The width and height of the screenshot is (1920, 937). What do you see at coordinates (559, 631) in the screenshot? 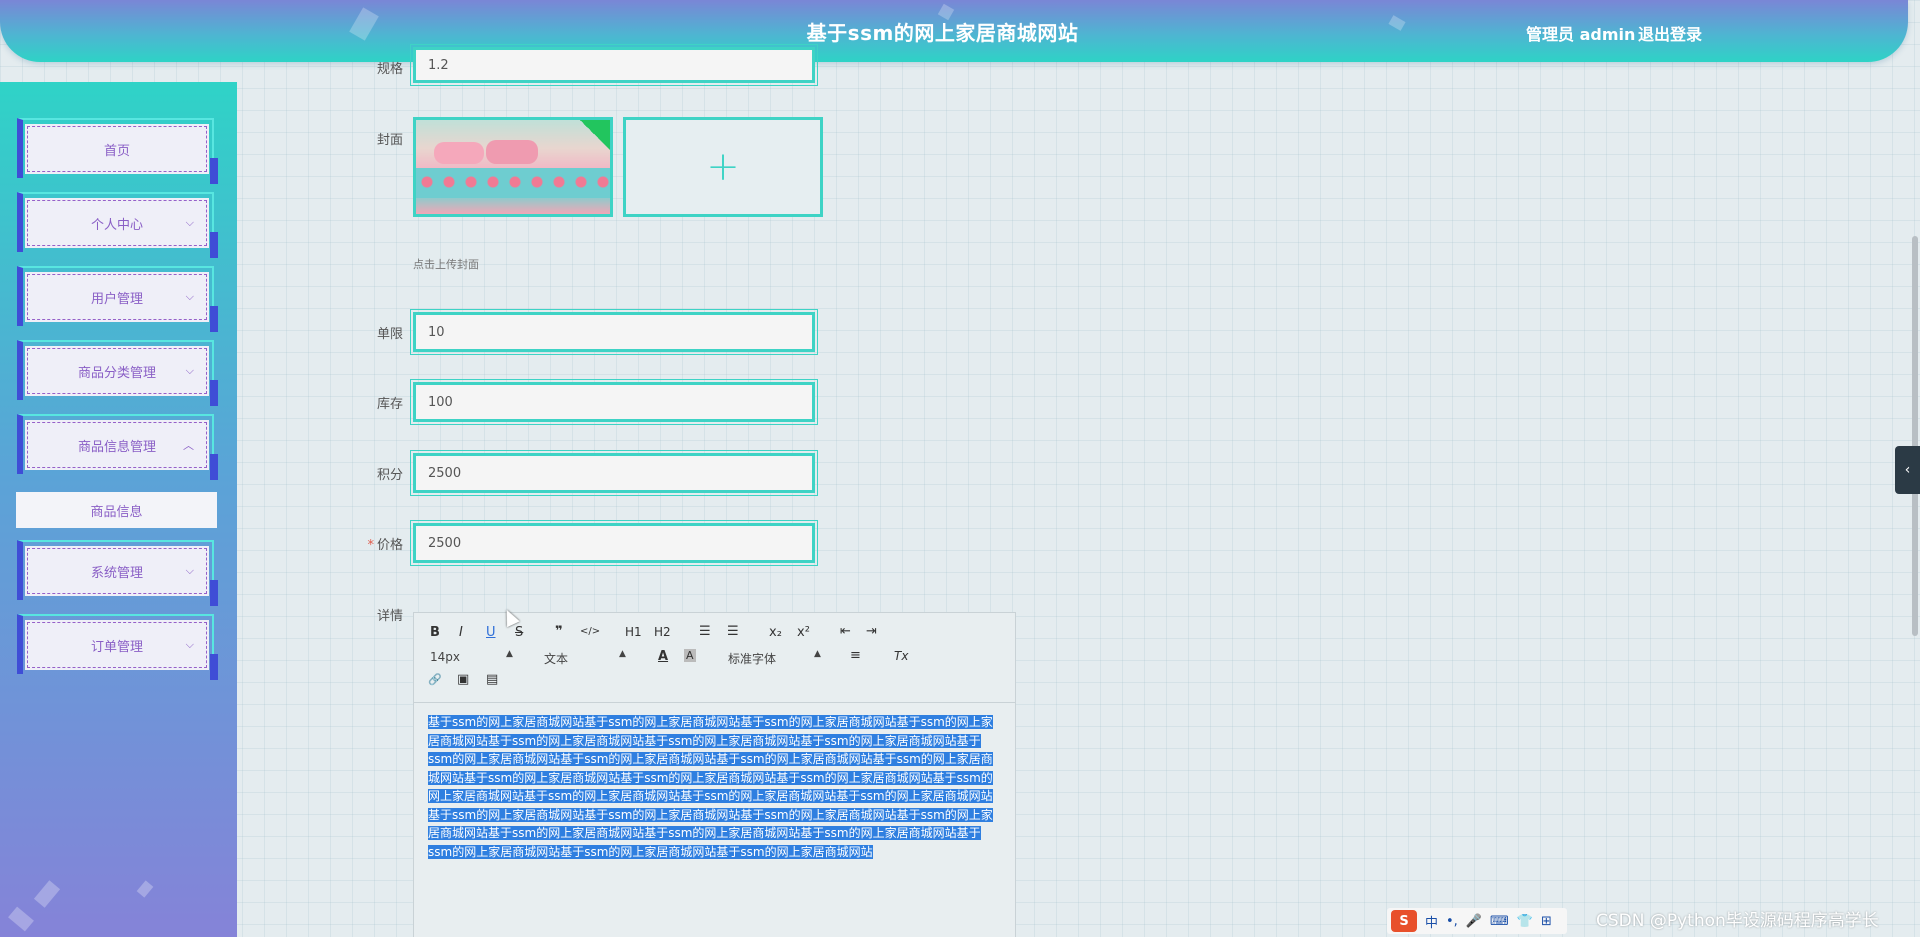
I see `quote-icon: ❞` at bounding box center [559, 631].